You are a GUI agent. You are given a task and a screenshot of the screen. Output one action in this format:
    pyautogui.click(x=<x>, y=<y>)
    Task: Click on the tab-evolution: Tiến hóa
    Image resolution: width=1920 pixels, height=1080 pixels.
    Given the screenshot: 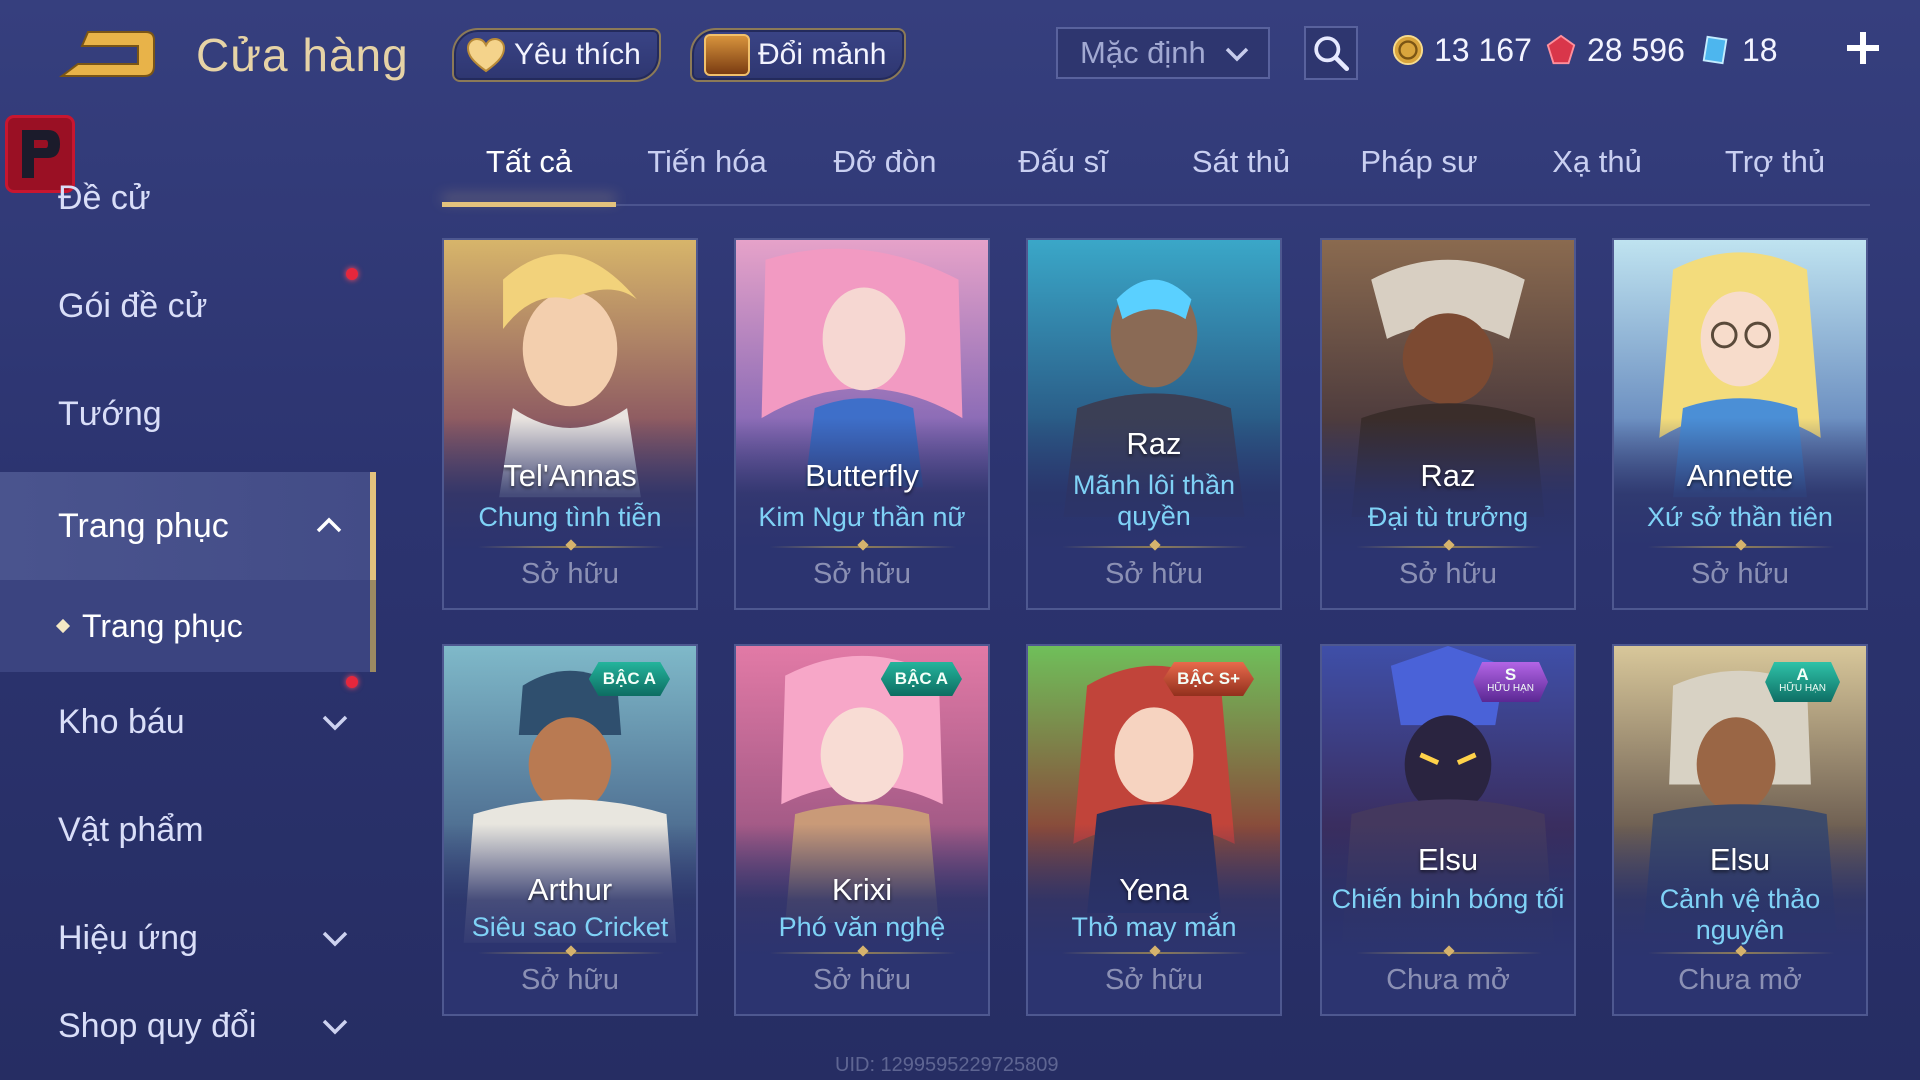 What is the action you would take?
    pyautogui.click(x=707, y=172)
    